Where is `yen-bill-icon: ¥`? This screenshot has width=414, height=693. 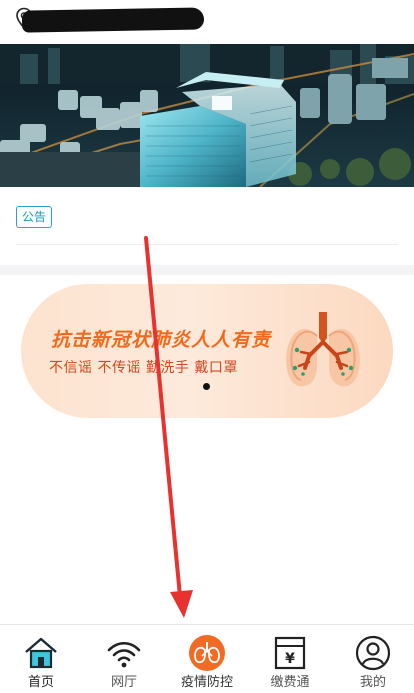 yen-bill-icon: ¥ is located at coordinates (290, 653).